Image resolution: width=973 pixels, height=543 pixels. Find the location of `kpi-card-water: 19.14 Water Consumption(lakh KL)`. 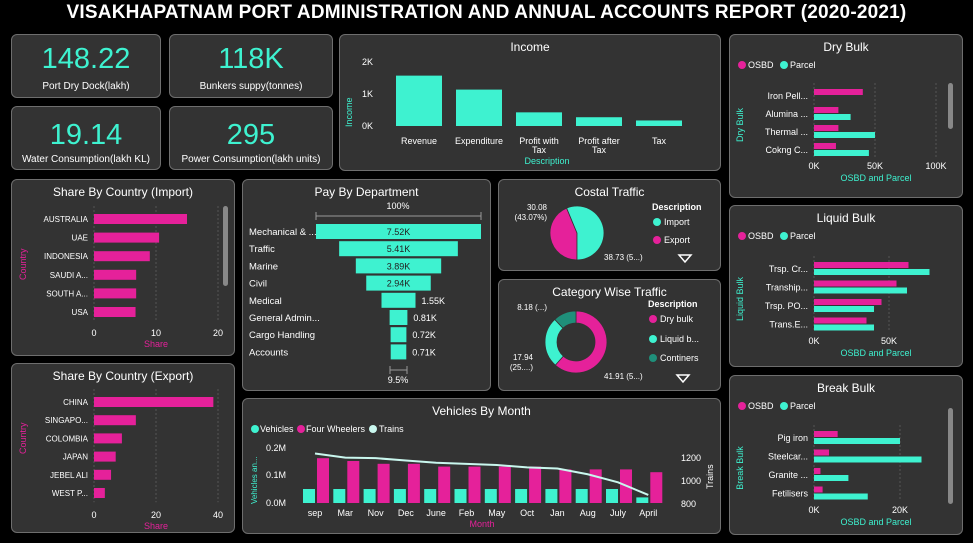

kpi-card-water: 19.14 Water Consumption(lakh KL) is located at coordinates (86, 138).